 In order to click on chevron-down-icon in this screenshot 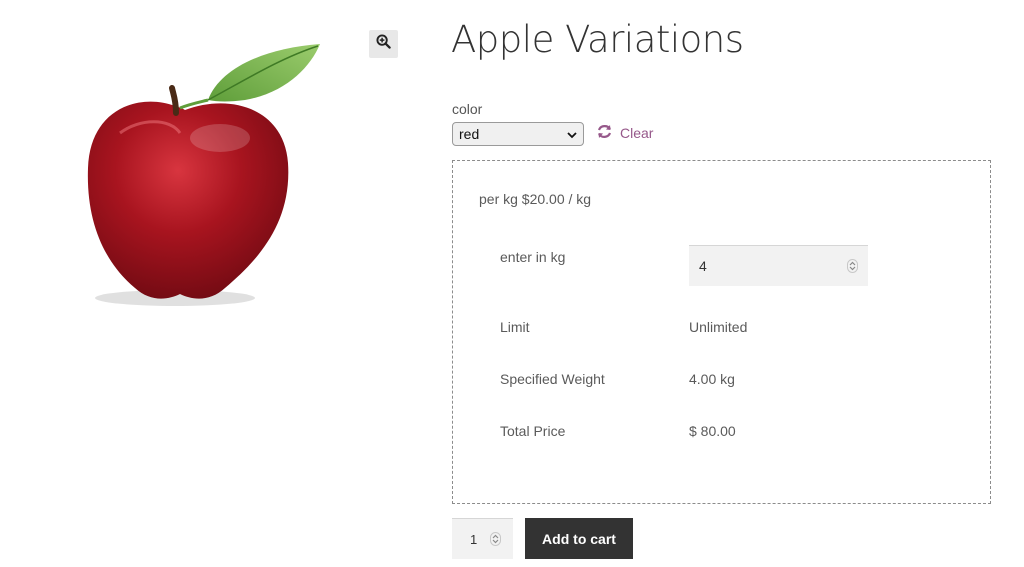, I will do `click(572, 134)`.